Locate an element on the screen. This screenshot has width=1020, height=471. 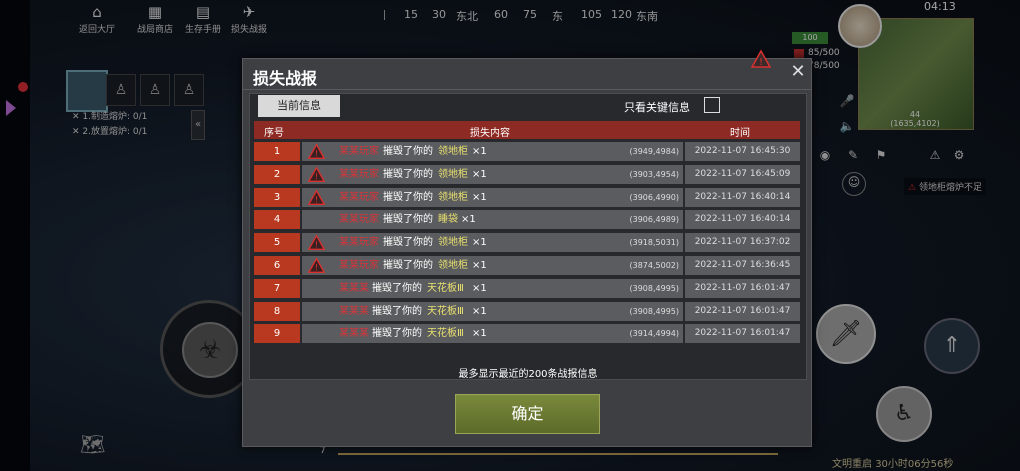
row-number: 1 is located at coordinates (277, 151).